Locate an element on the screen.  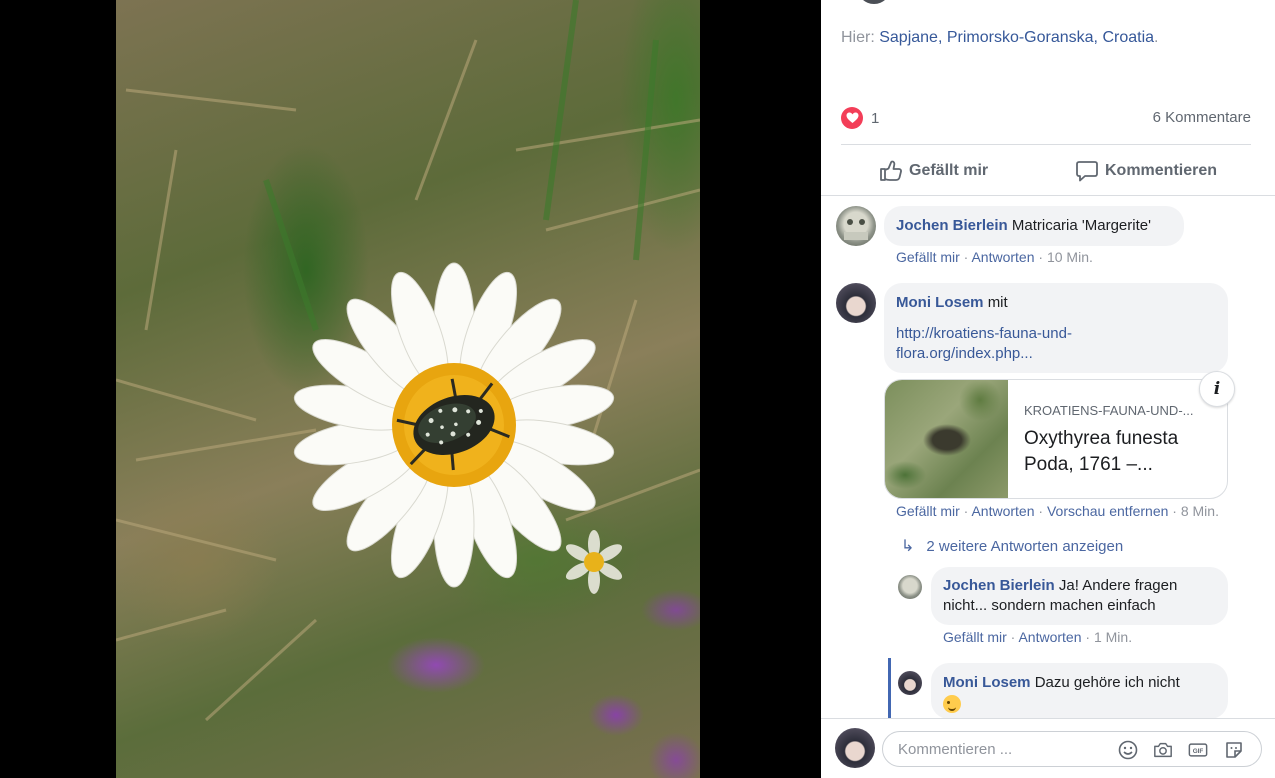
emoji-icon is located at coordinates (1128, 750).